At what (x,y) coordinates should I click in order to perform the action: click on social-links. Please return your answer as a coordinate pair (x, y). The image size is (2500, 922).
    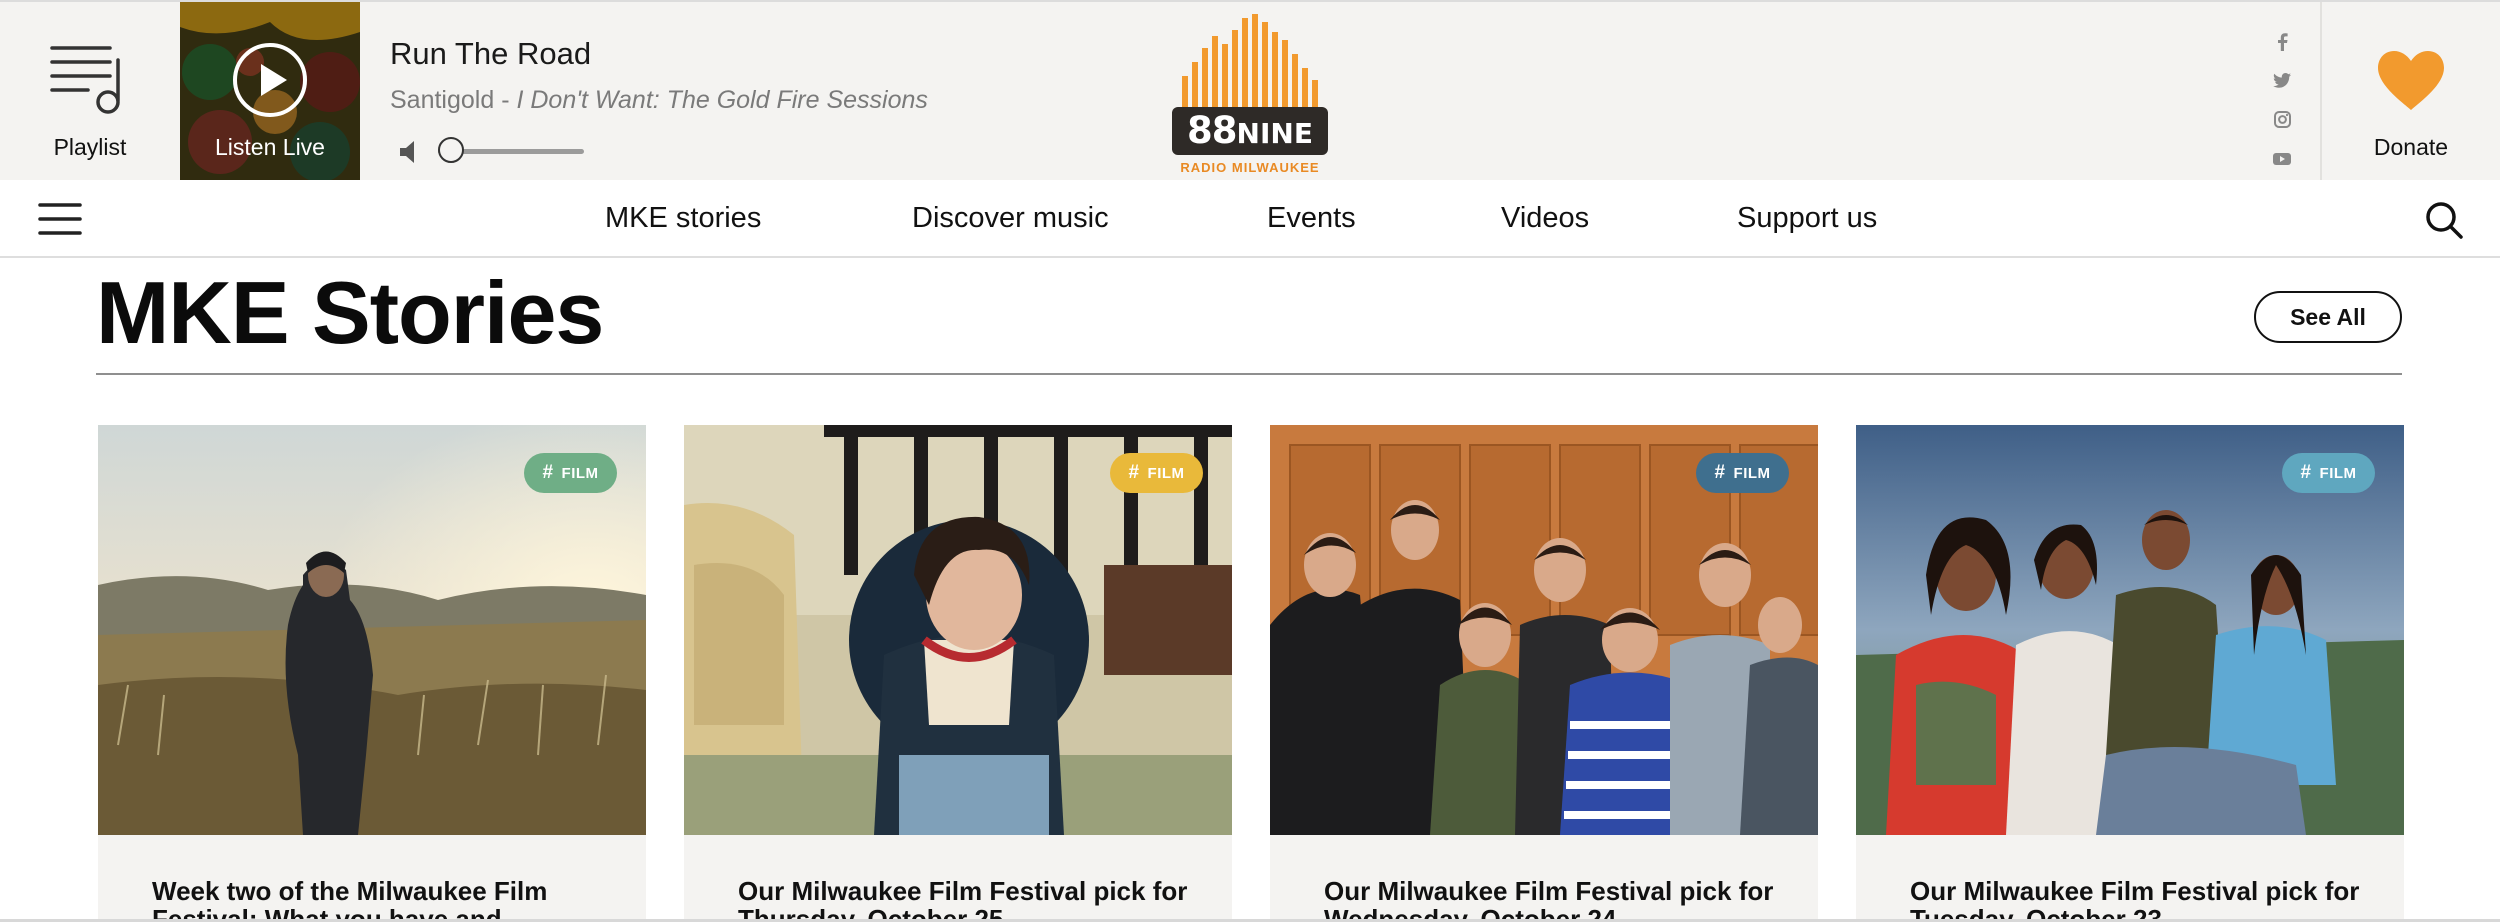
    Looking at the image, I should click on (2282, 100).